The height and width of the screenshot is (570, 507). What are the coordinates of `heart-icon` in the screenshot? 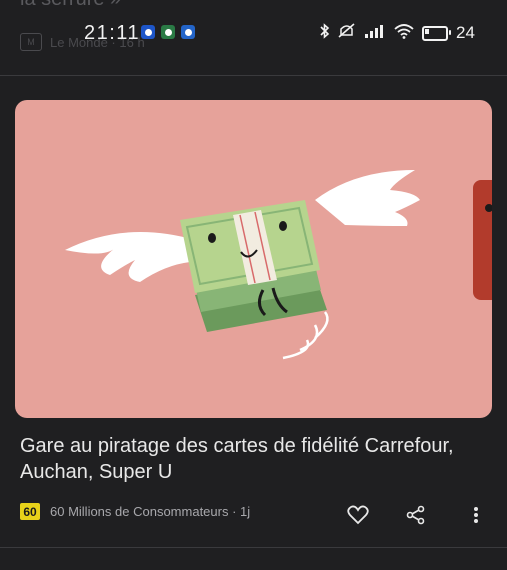 It's located at (358, 515).